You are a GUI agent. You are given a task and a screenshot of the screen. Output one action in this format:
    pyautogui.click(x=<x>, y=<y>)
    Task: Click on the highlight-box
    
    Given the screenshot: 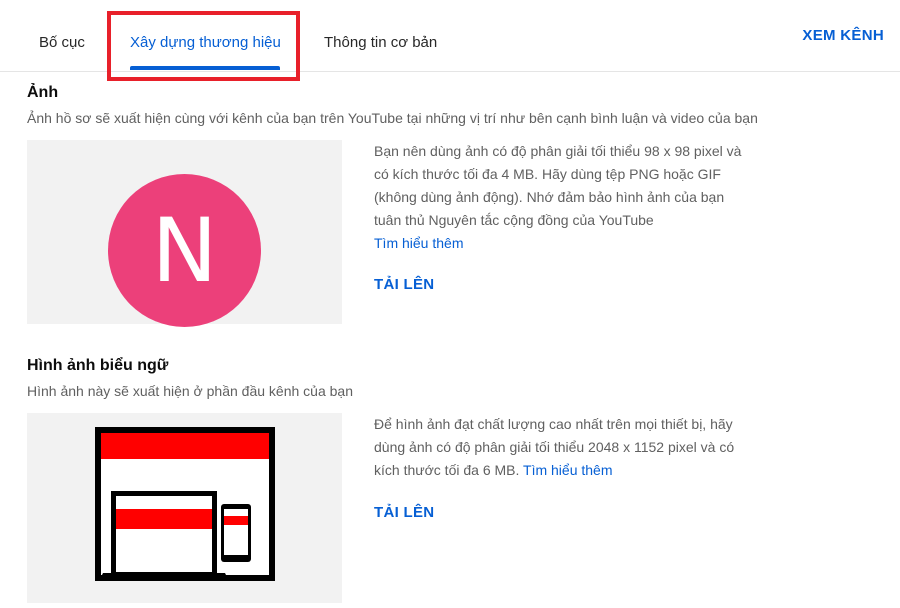 What is the action you would take?
    pyautogui.click(x=203, y=46)
    